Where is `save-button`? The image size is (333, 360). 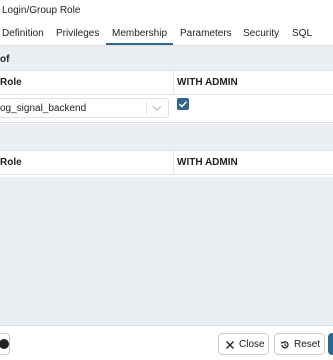 save-button is located at coordinates (330, 344).